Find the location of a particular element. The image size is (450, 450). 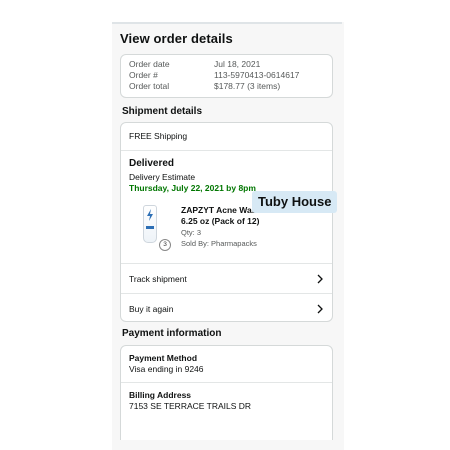

product-name-line2: 6.25 oz (Pack of 12) is located at coordinates (256, 221).